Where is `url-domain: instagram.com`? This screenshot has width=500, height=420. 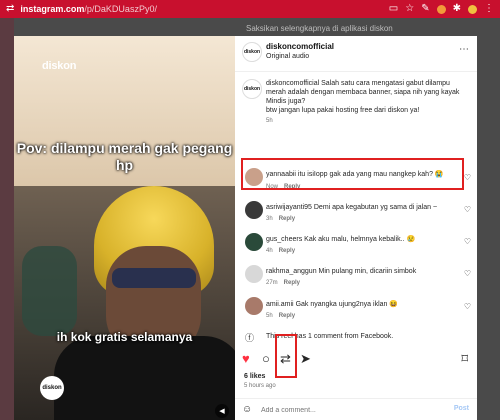
url-domain: instagram.com is located at coordinates (52, 9).